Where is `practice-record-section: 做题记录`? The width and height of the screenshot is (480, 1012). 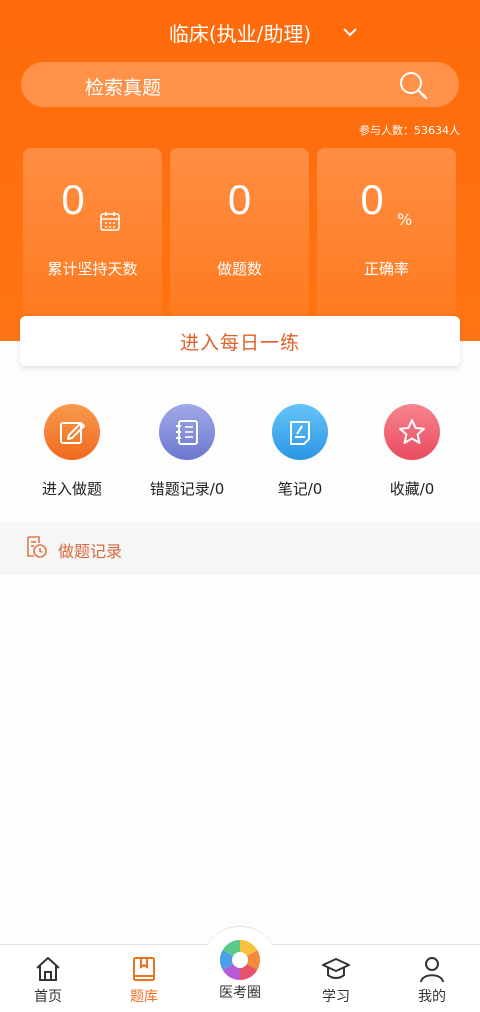
practice-record-section: 做题记录 is located at coordinates (240, 548).